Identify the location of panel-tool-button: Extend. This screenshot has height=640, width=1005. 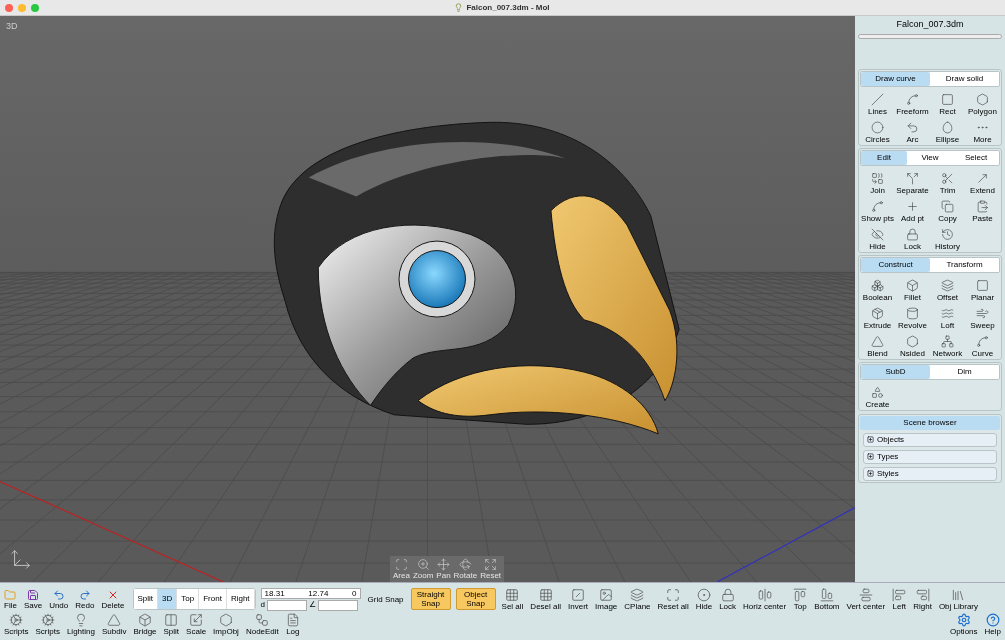
(982, 180).